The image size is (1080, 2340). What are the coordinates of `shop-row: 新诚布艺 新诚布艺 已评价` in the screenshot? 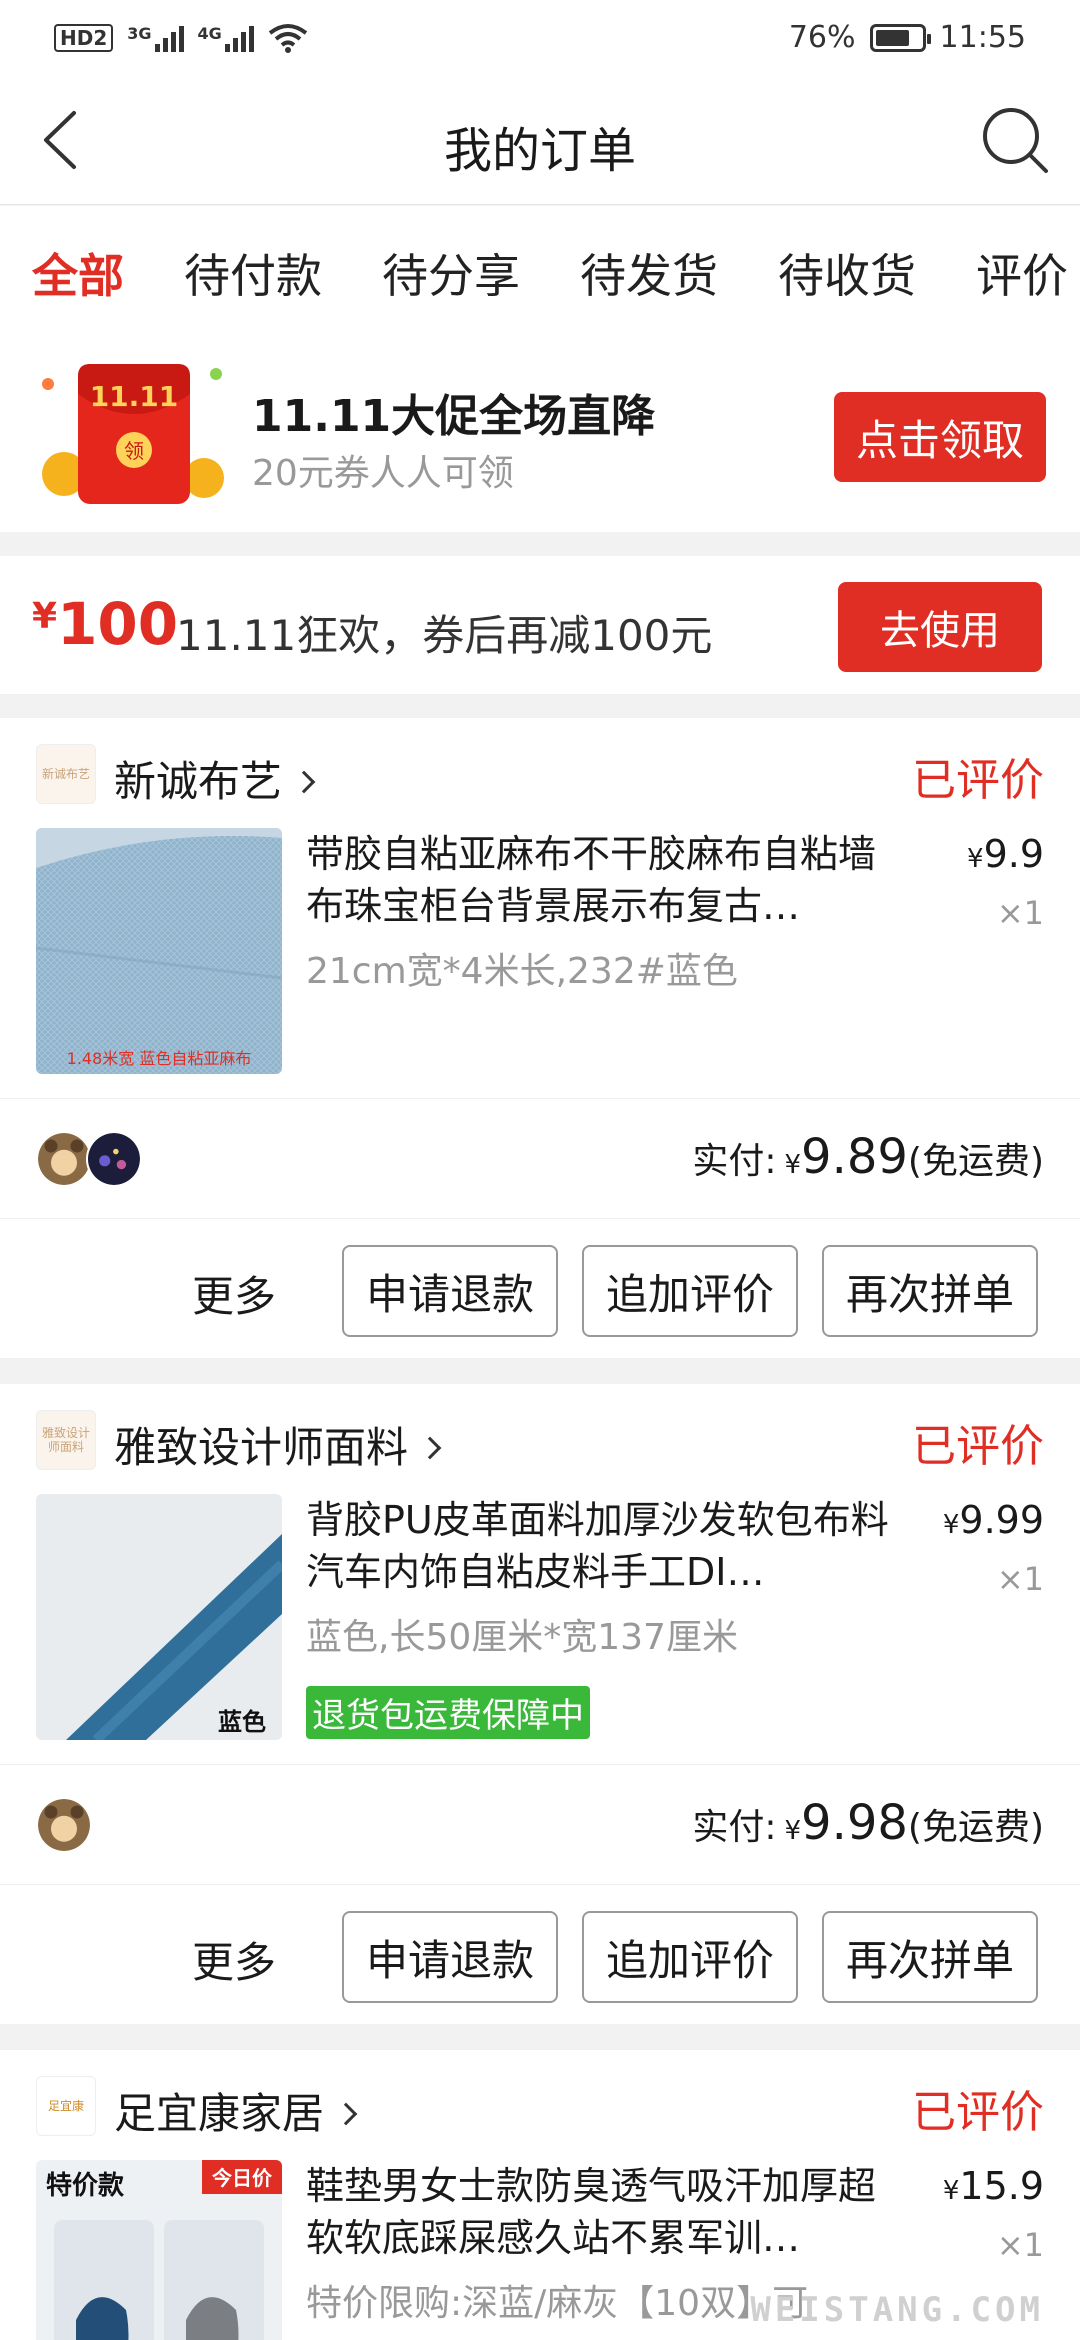 It's located at (540, 773).